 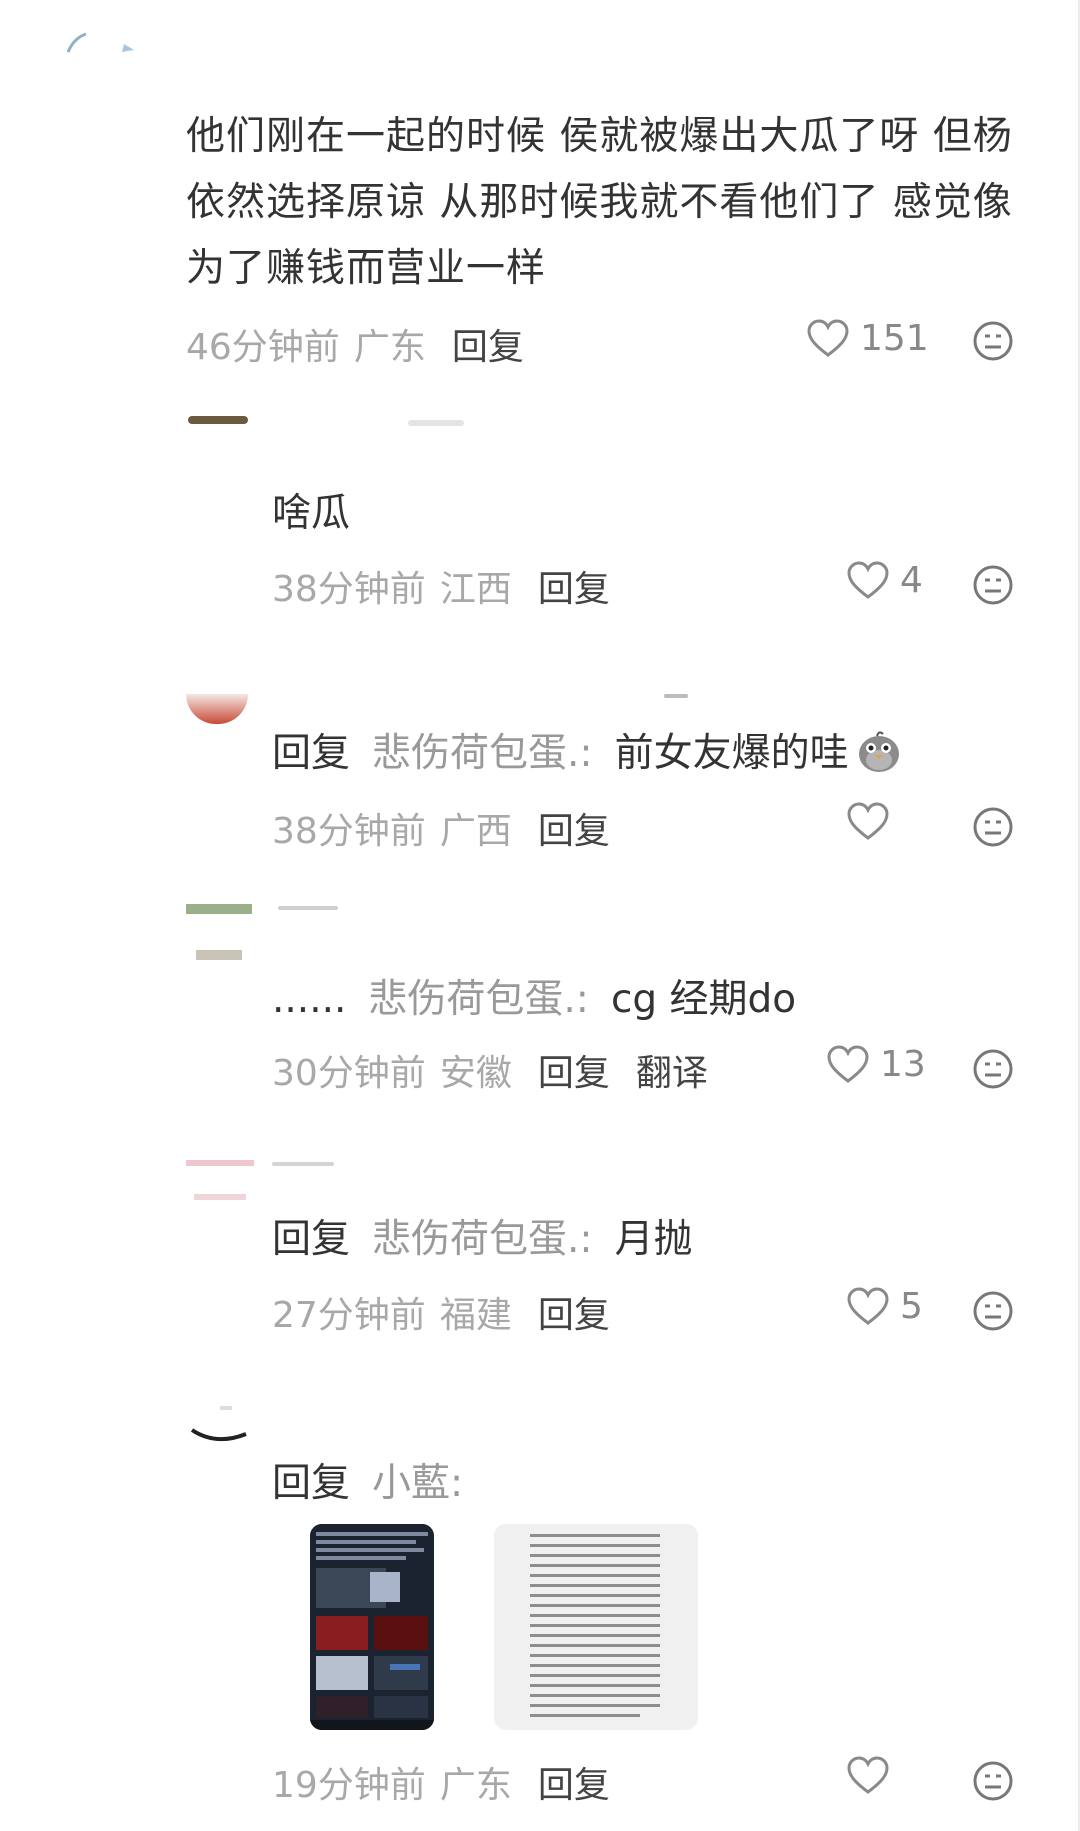 I want to click on reply-1-meta: 38分钟前 江西 回复, so click(x=441, y=586).